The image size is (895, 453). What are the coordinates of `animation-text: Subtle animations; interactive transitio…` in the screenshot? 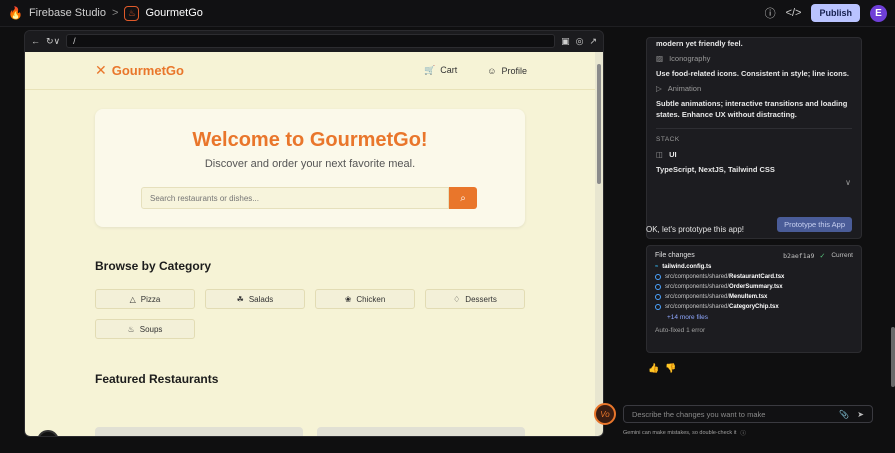 It's located at (752, 109).